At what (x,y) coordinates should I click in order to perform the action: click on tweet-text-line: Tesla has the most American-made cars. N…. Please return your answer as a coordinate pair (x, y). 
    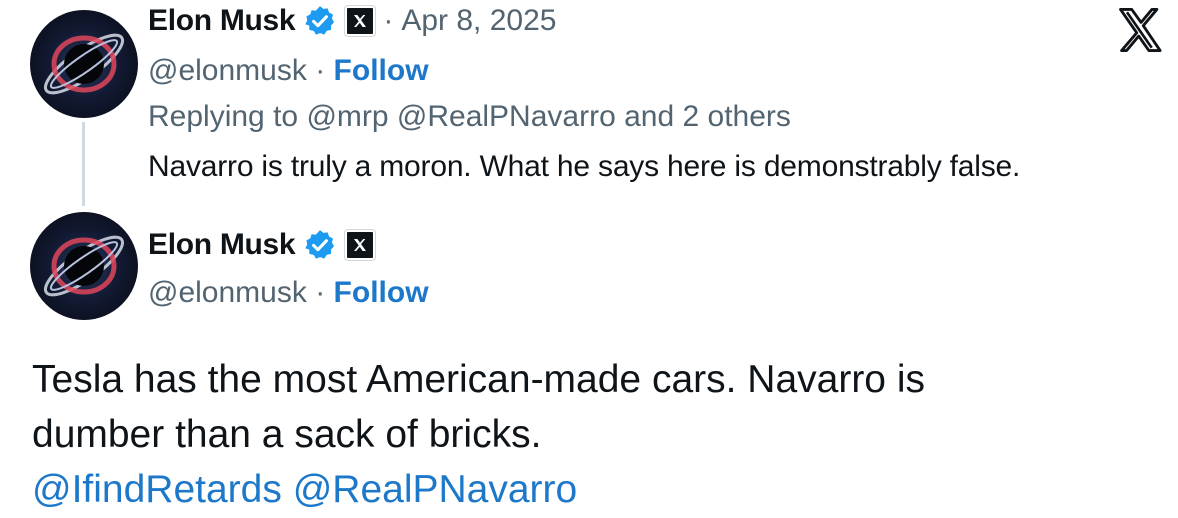
    Looking at the image, I should click on (479, 379).